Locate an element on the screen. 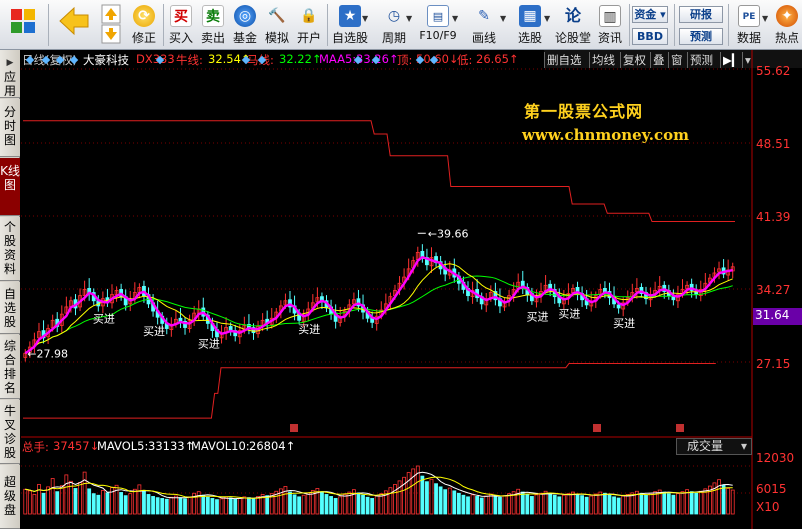  hotspot-button: ✦ 热点 is located at coordinates (787, 26).